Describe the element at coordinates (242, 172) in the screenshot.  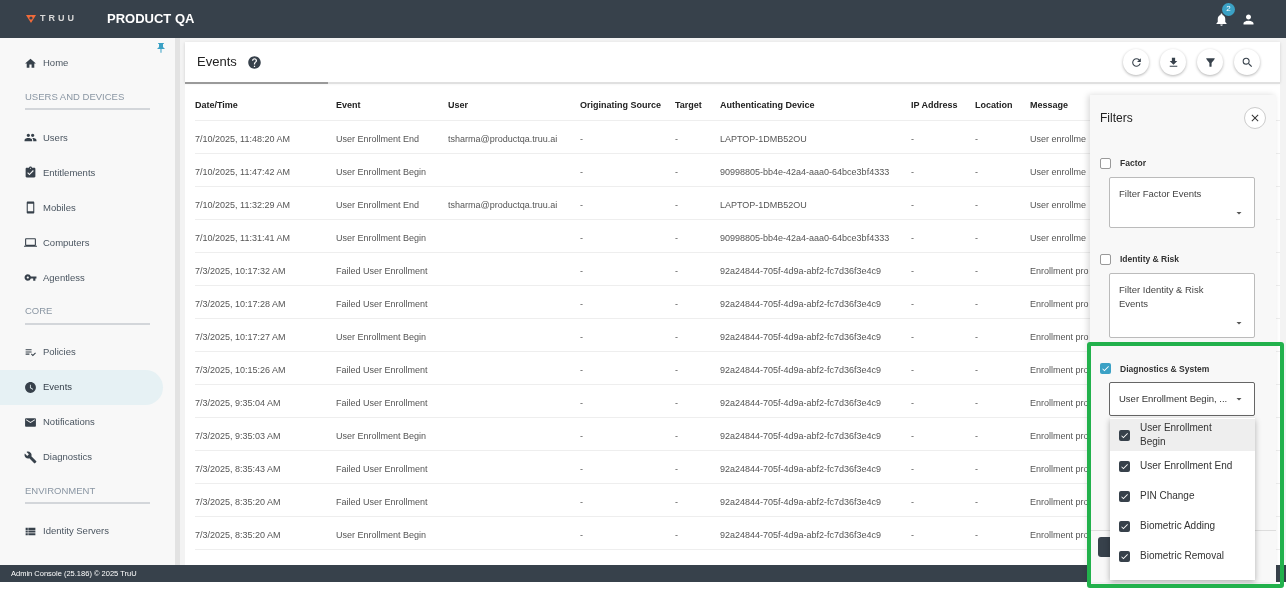
I see `table-cell: 7/10/2025, 11:47:42 AM` at that location.